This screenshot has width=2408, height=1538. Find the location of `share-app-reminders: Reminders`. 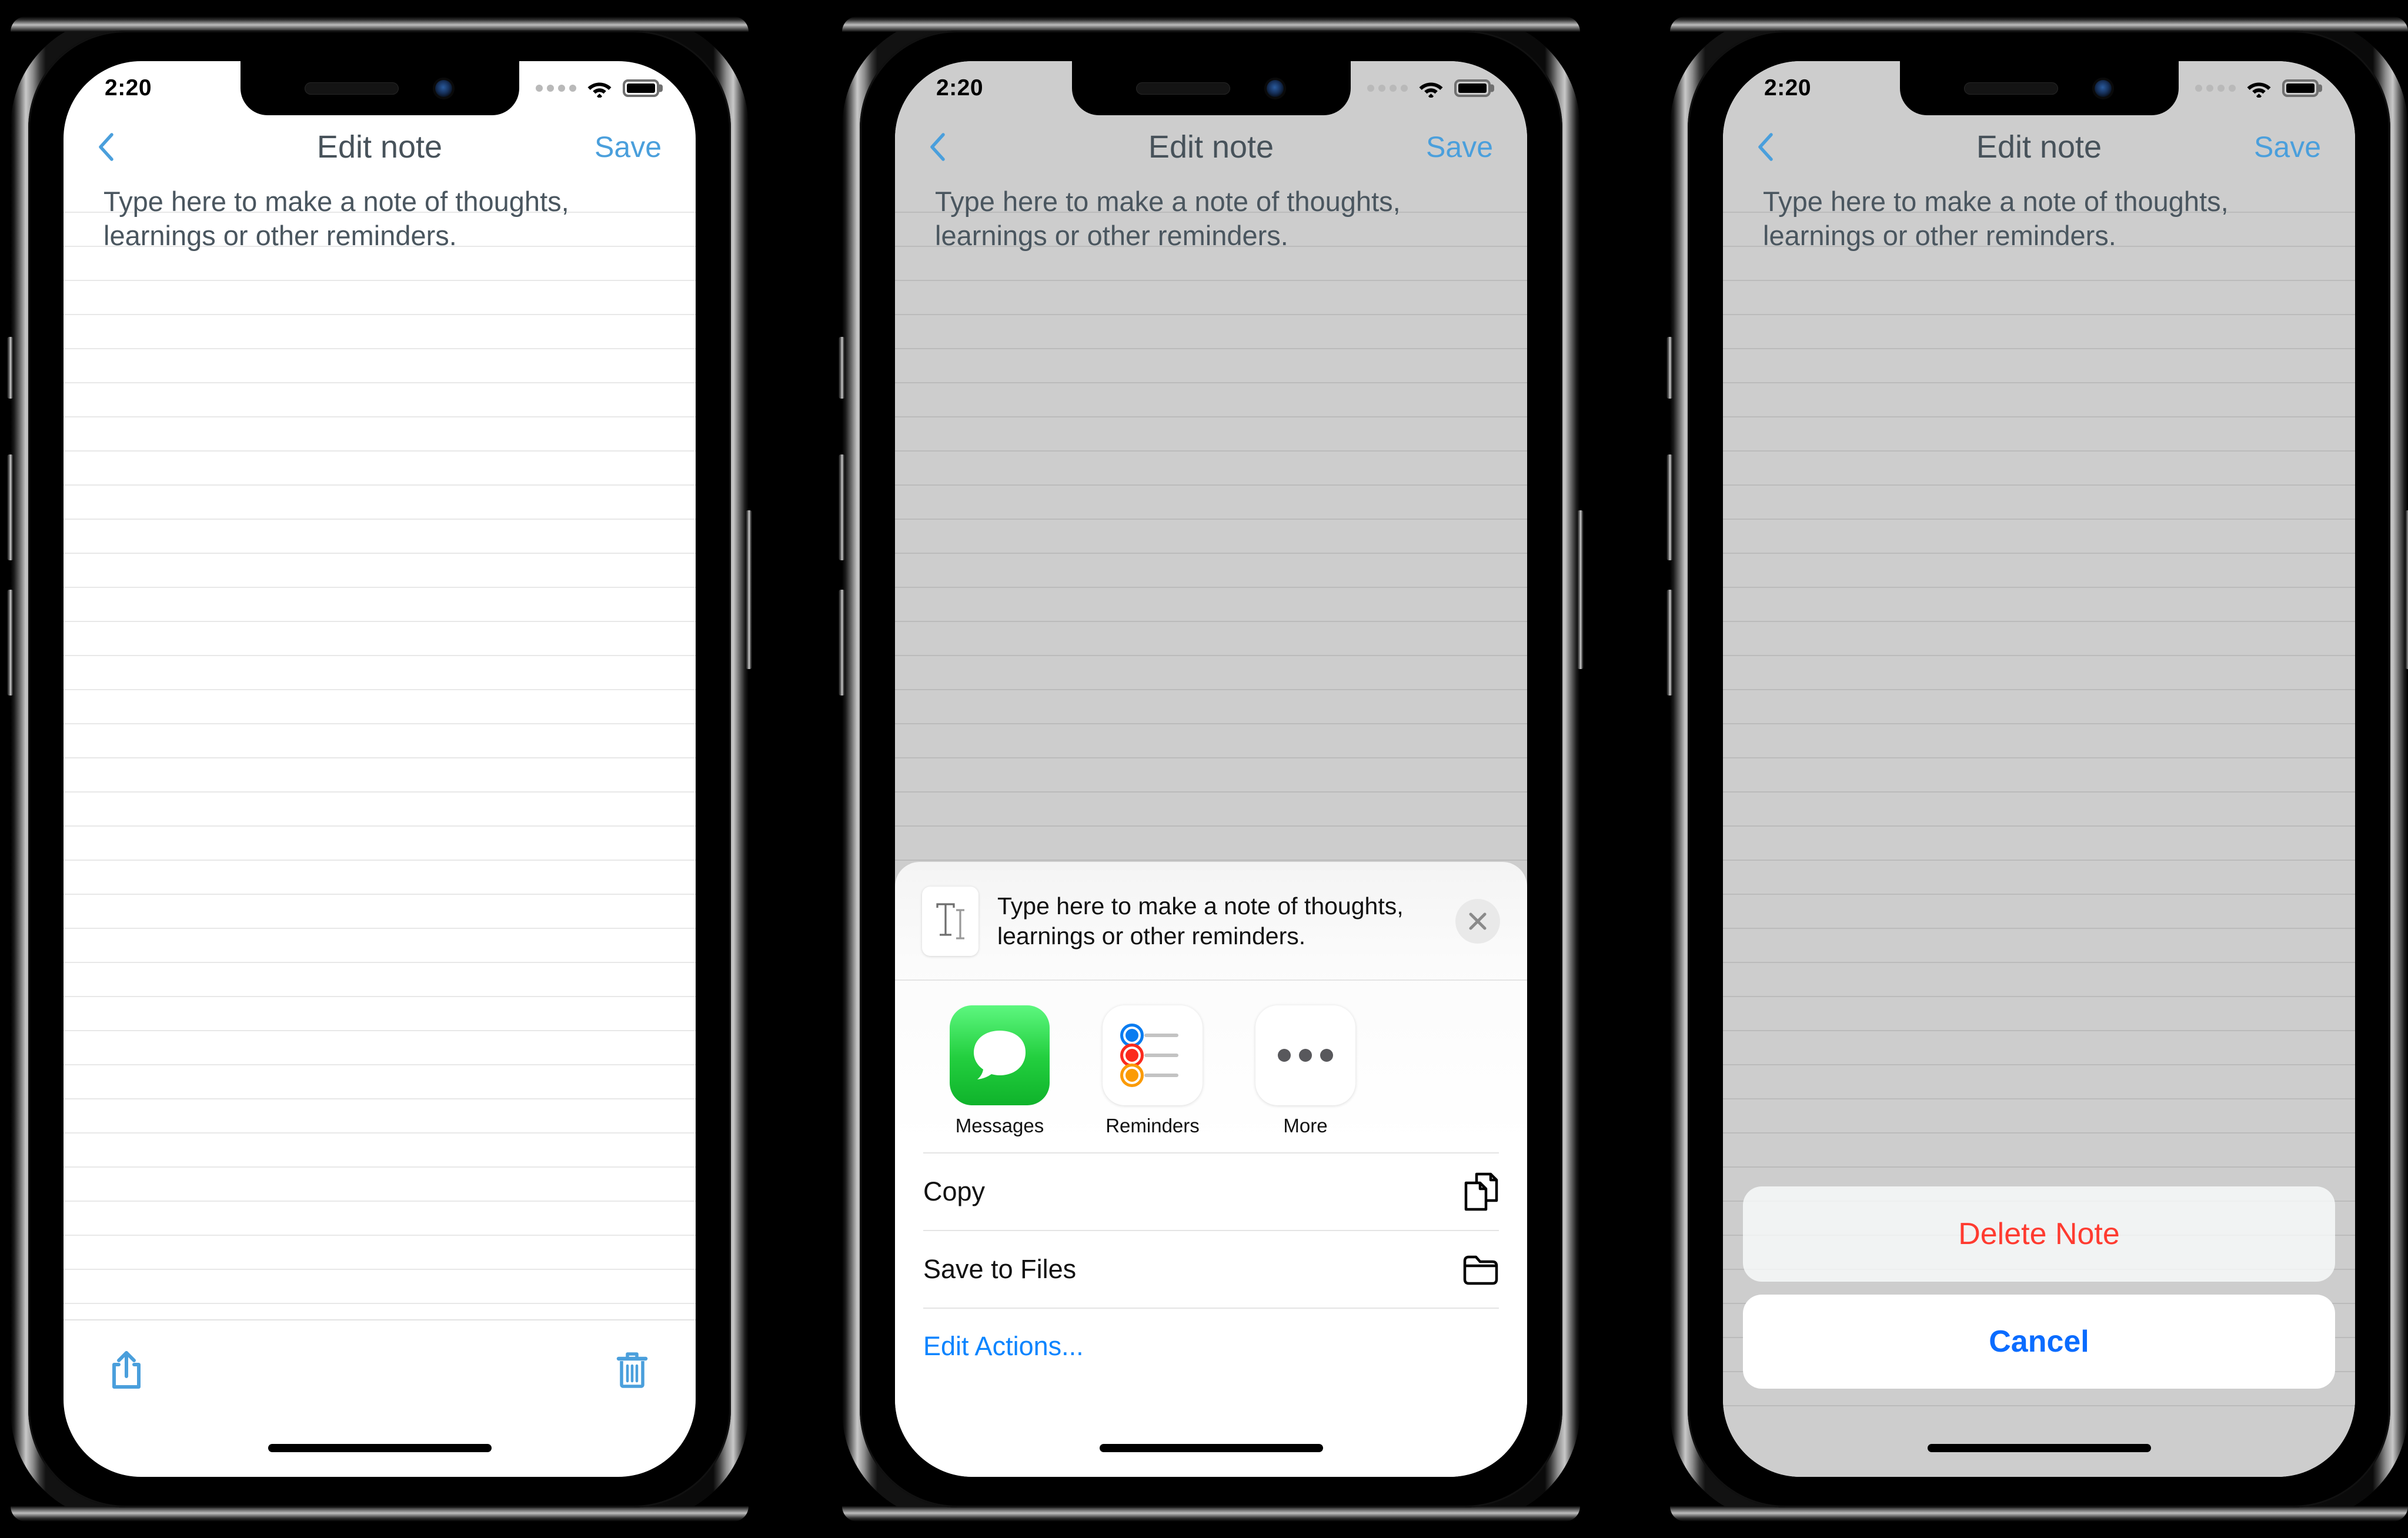

share-app-reminders: Reminders is located at coordinates (1152, 1071).